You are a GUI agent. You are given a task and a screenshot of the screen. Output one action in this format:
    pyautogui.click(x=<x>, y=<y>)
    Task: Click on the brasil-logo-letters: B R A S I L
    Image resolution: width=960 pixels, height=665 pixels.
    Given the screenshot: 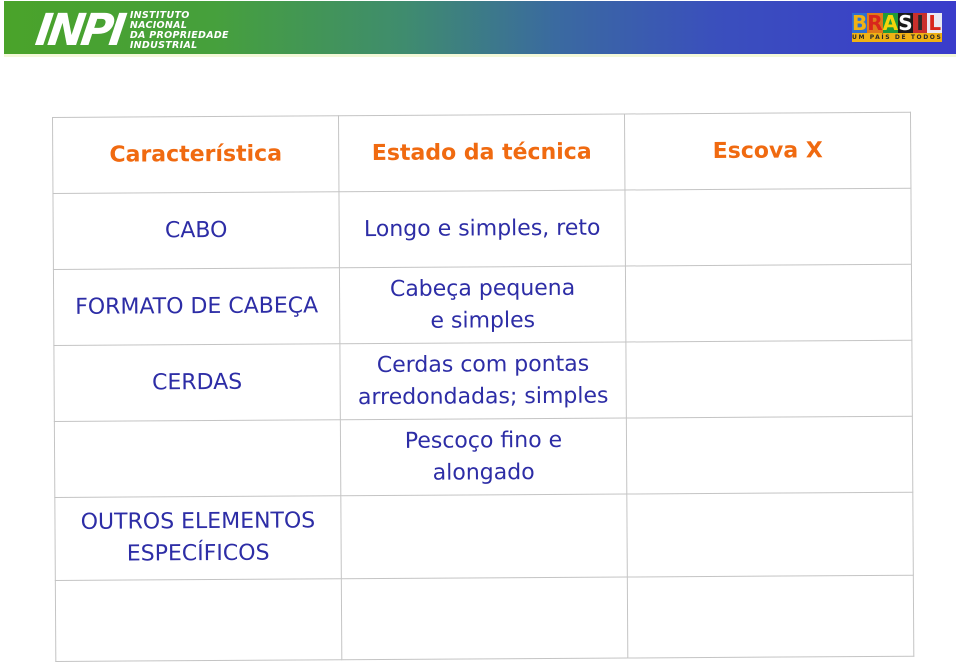 What is the action you would take?
    pyautogui.click(x=897, y=23)
    